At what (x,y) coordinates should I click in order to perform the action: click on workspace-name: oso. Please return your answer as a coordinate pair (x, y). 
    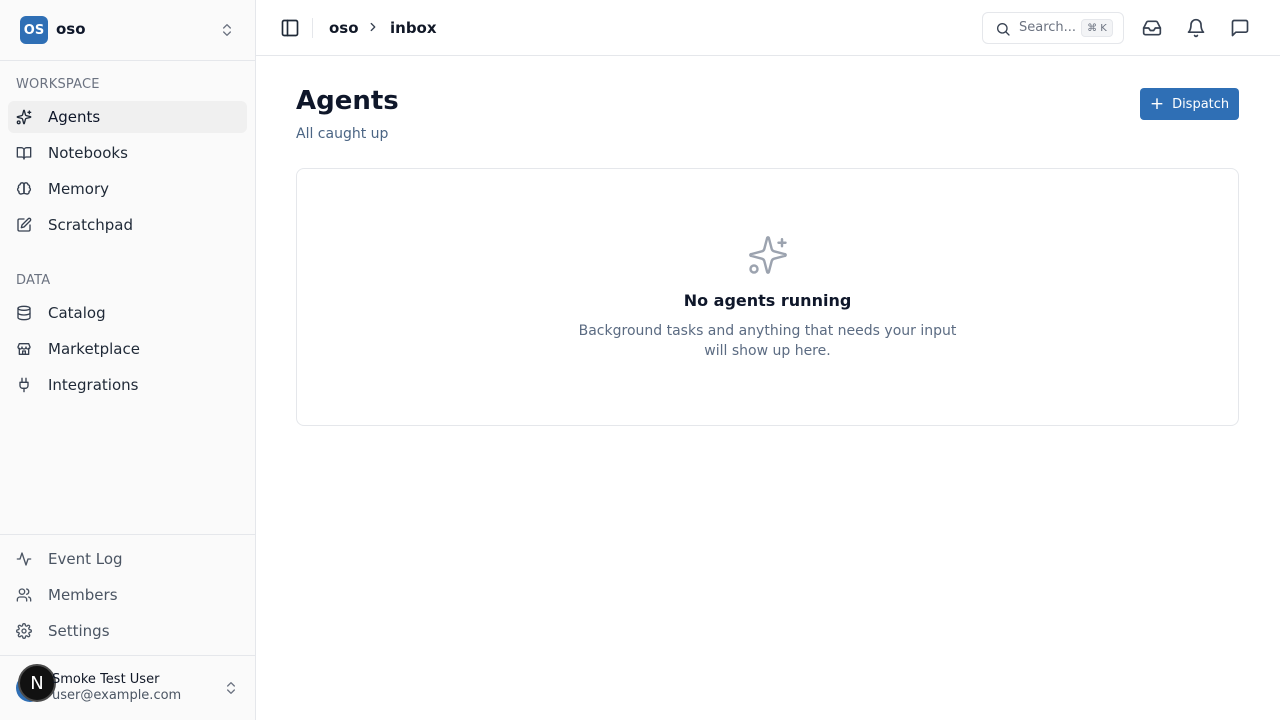
    Looking at the image, I should click on (71, 29).